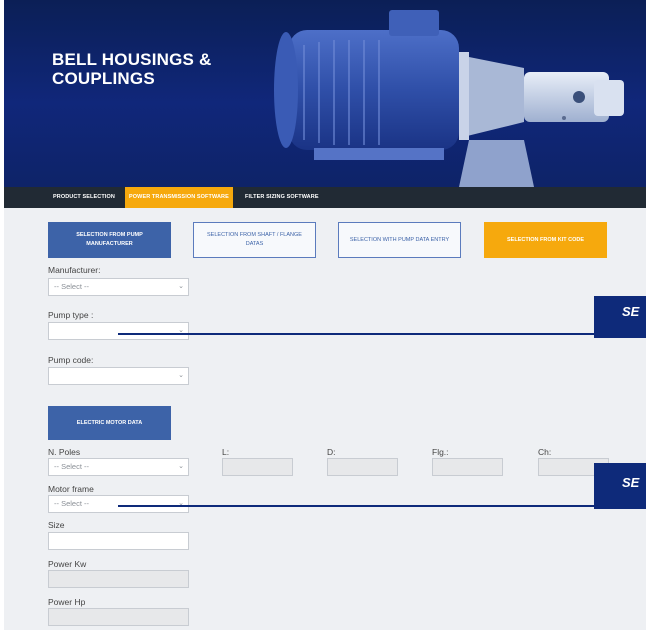 The image size is (646, 630). Describe the element at coordinates (64, 452) in the screenshot. I see `n-poles-label: N. Poles` at that location.